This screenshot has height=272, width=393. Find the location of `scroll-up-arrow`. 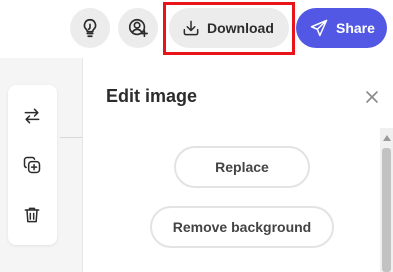

scroll-up-arrow is located at coordinates (387, 138).